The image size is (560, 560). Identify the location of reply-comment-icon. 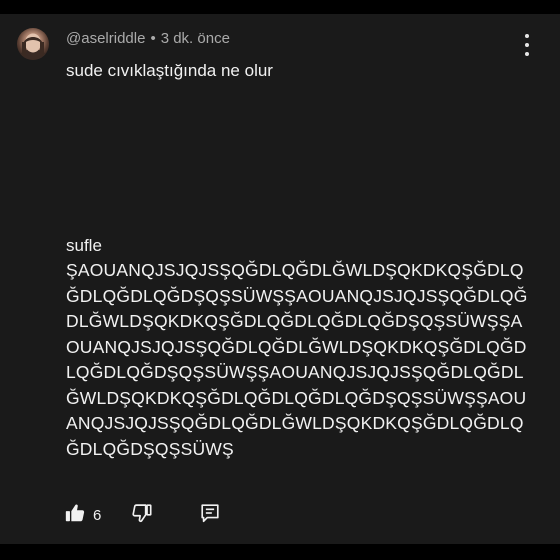
(210, 515).